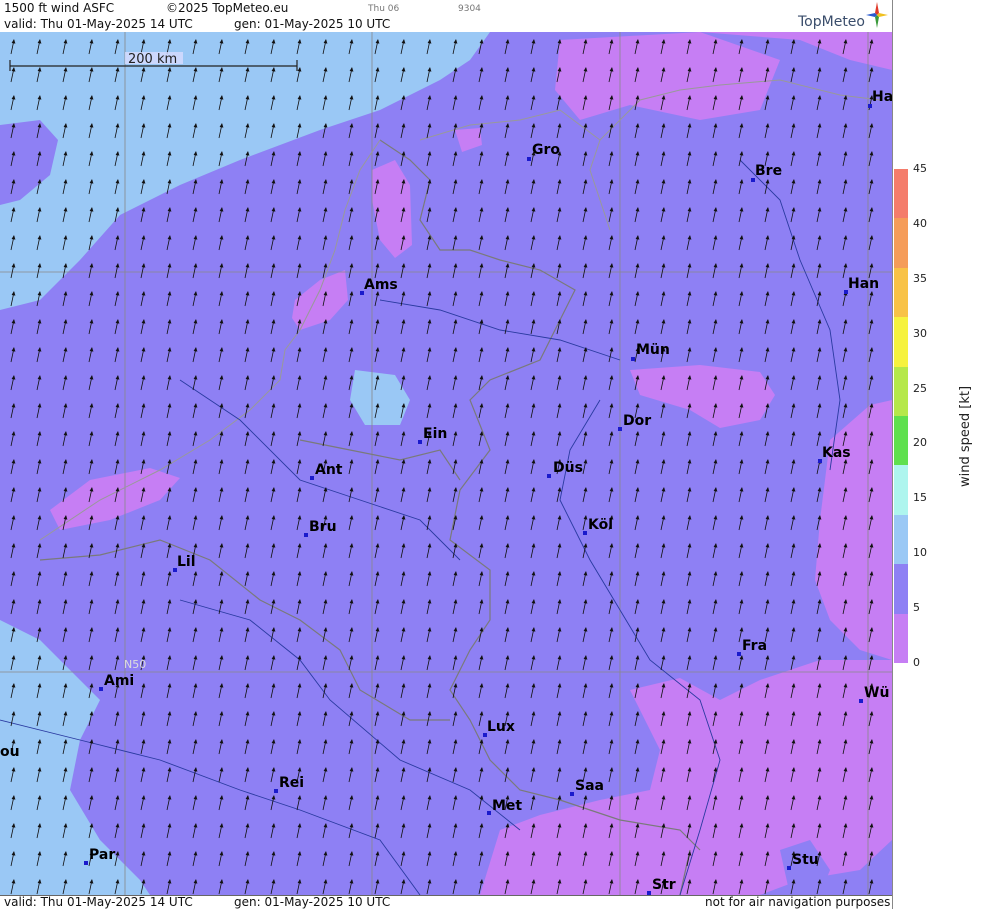 The image size is (983, 910). I want to click on header-small-code: 9304, so click(469, 9).